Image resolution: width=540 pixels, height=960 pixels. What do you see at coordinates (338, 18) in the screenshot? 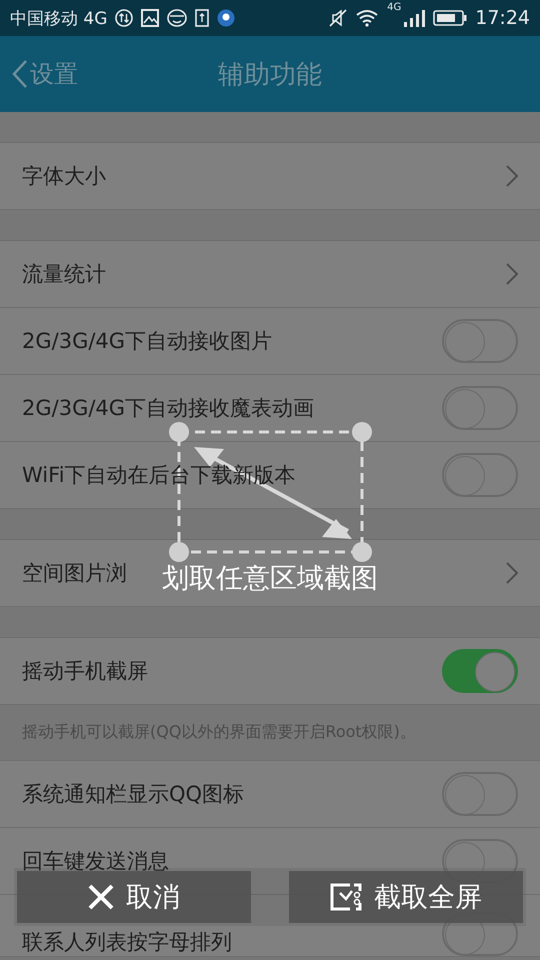
I see `muted-icon` at bounding box center [338, 18].